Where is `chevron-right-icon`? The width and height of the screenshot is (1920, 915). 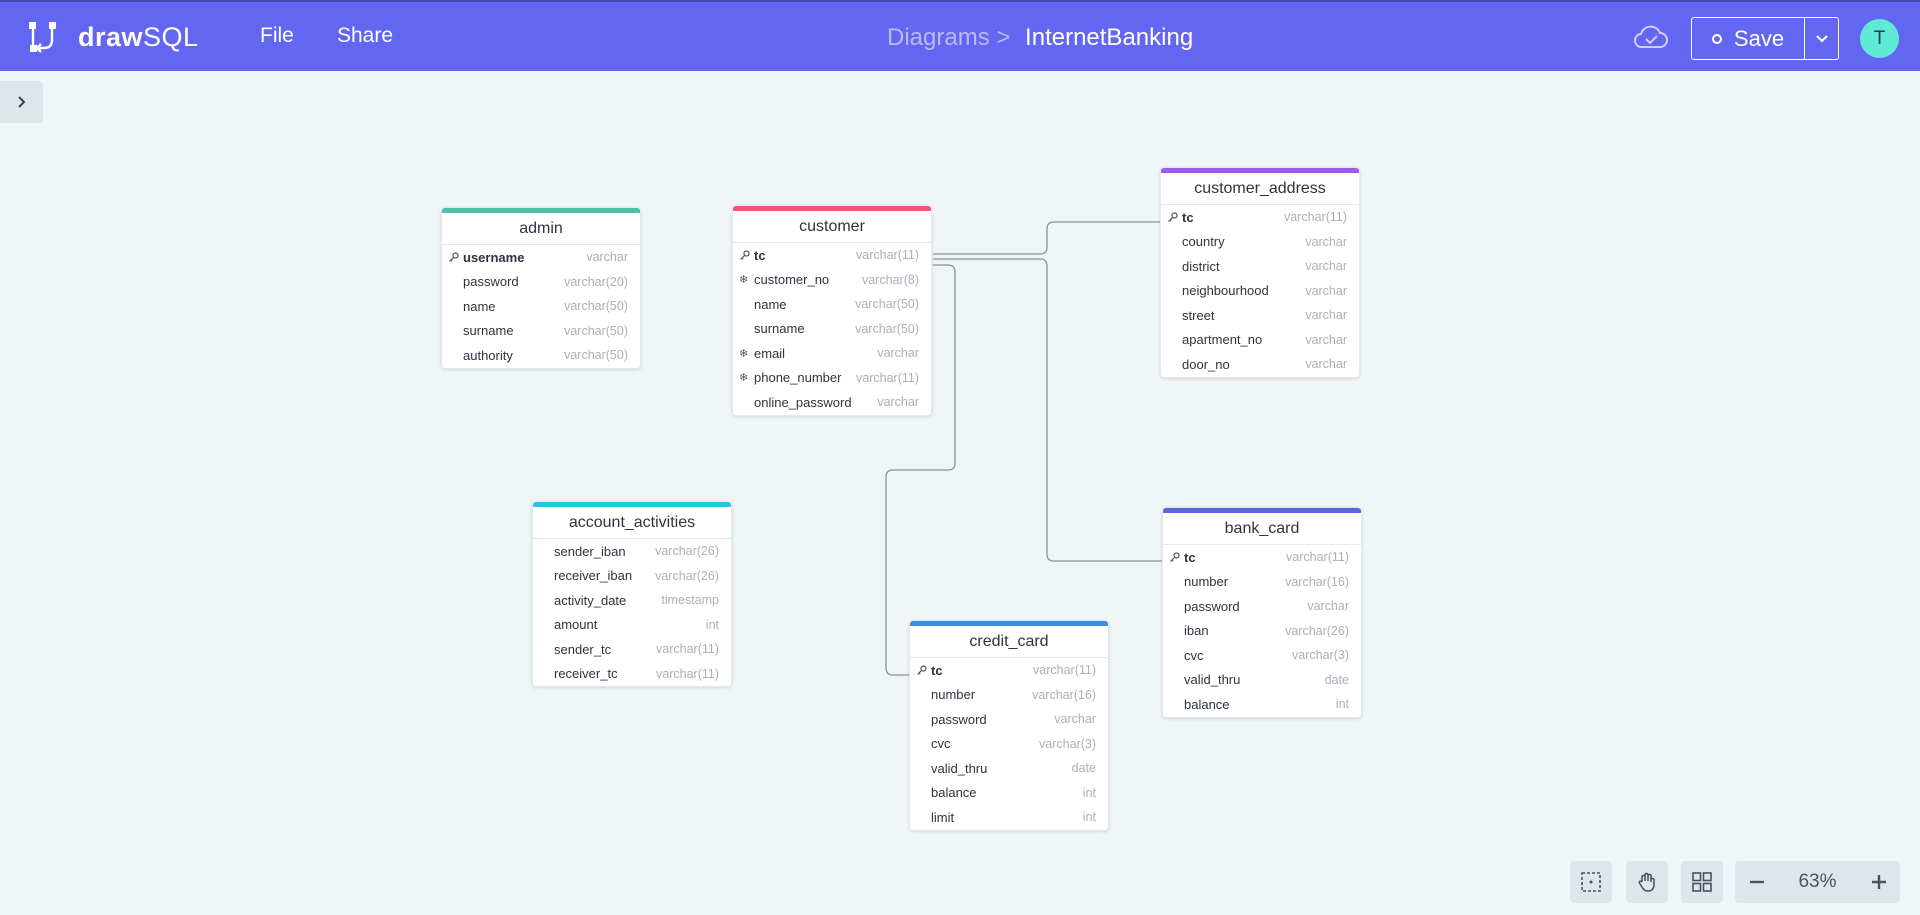
chevron-right-icon is located at coordinates (21, 102).